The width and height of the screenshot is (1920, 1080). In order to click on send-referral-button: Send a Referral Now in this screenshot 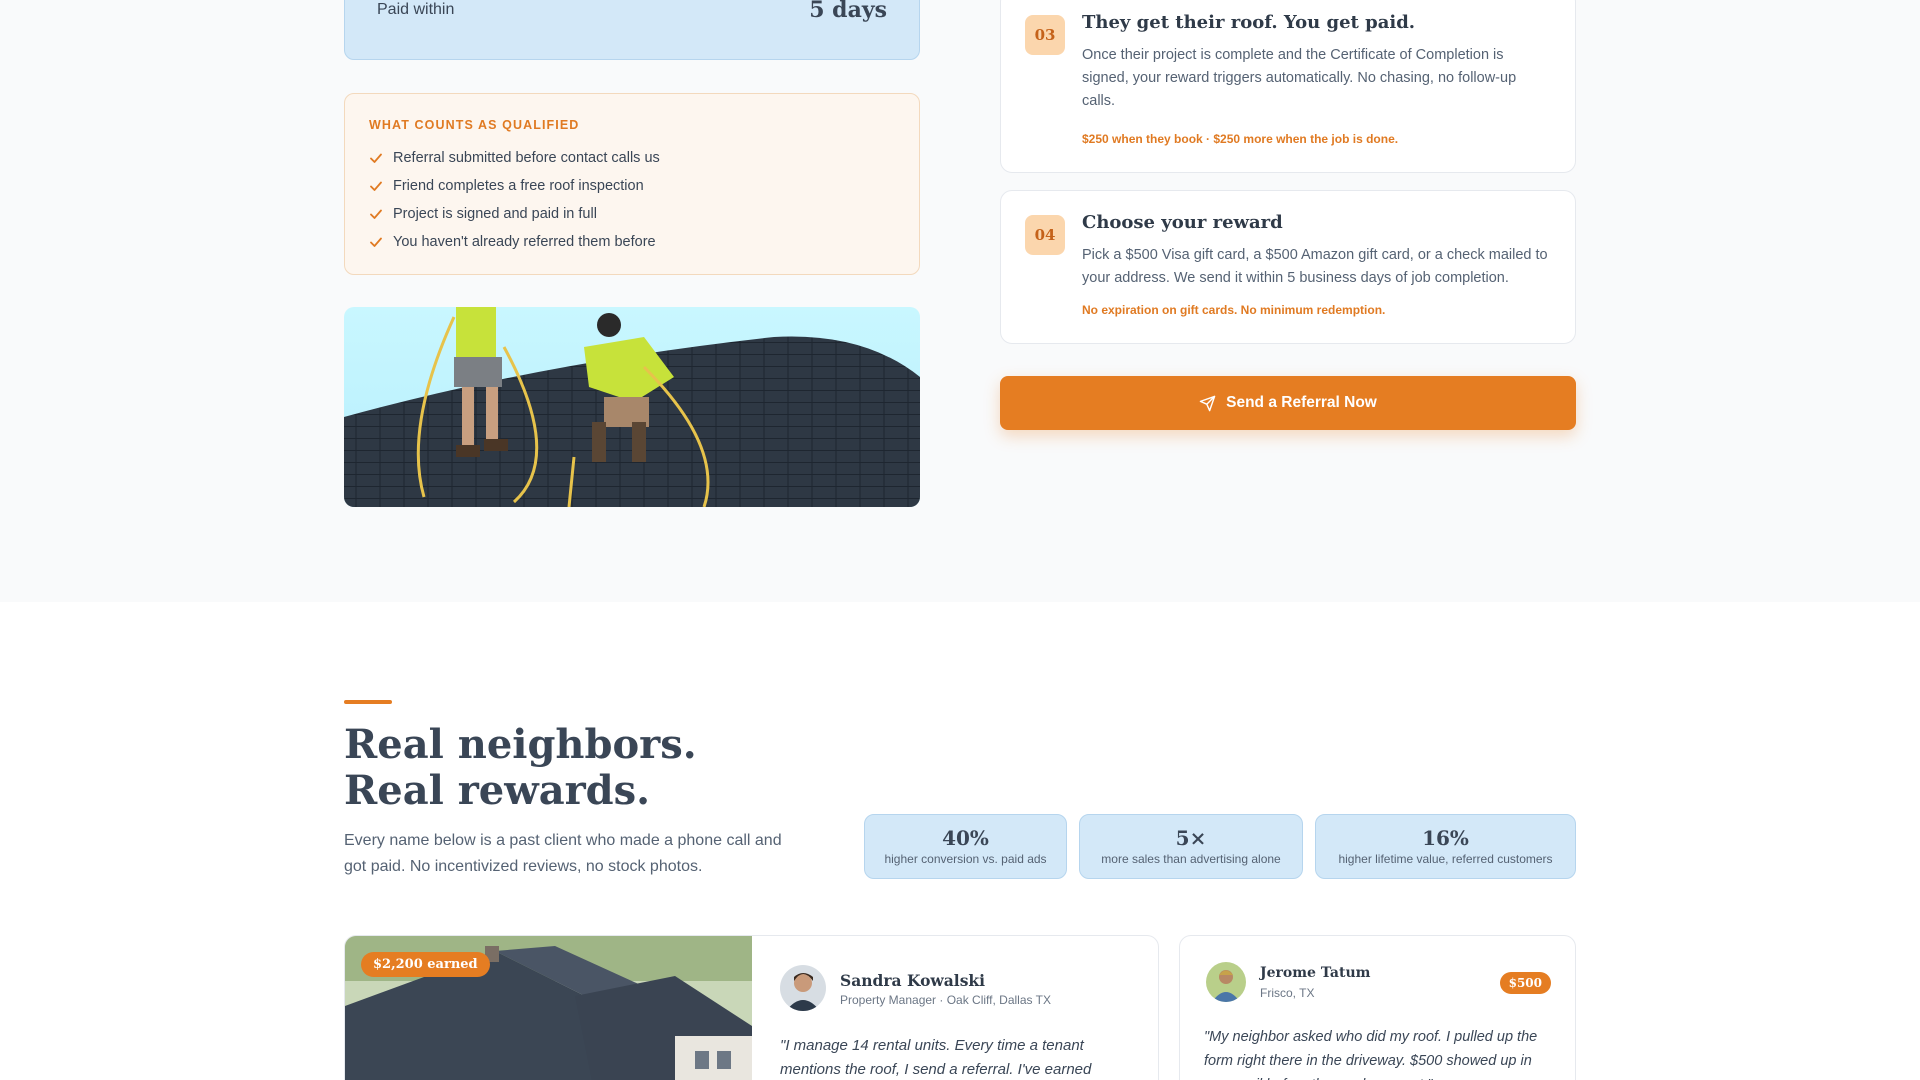, I will do `click(1288, 403)`.